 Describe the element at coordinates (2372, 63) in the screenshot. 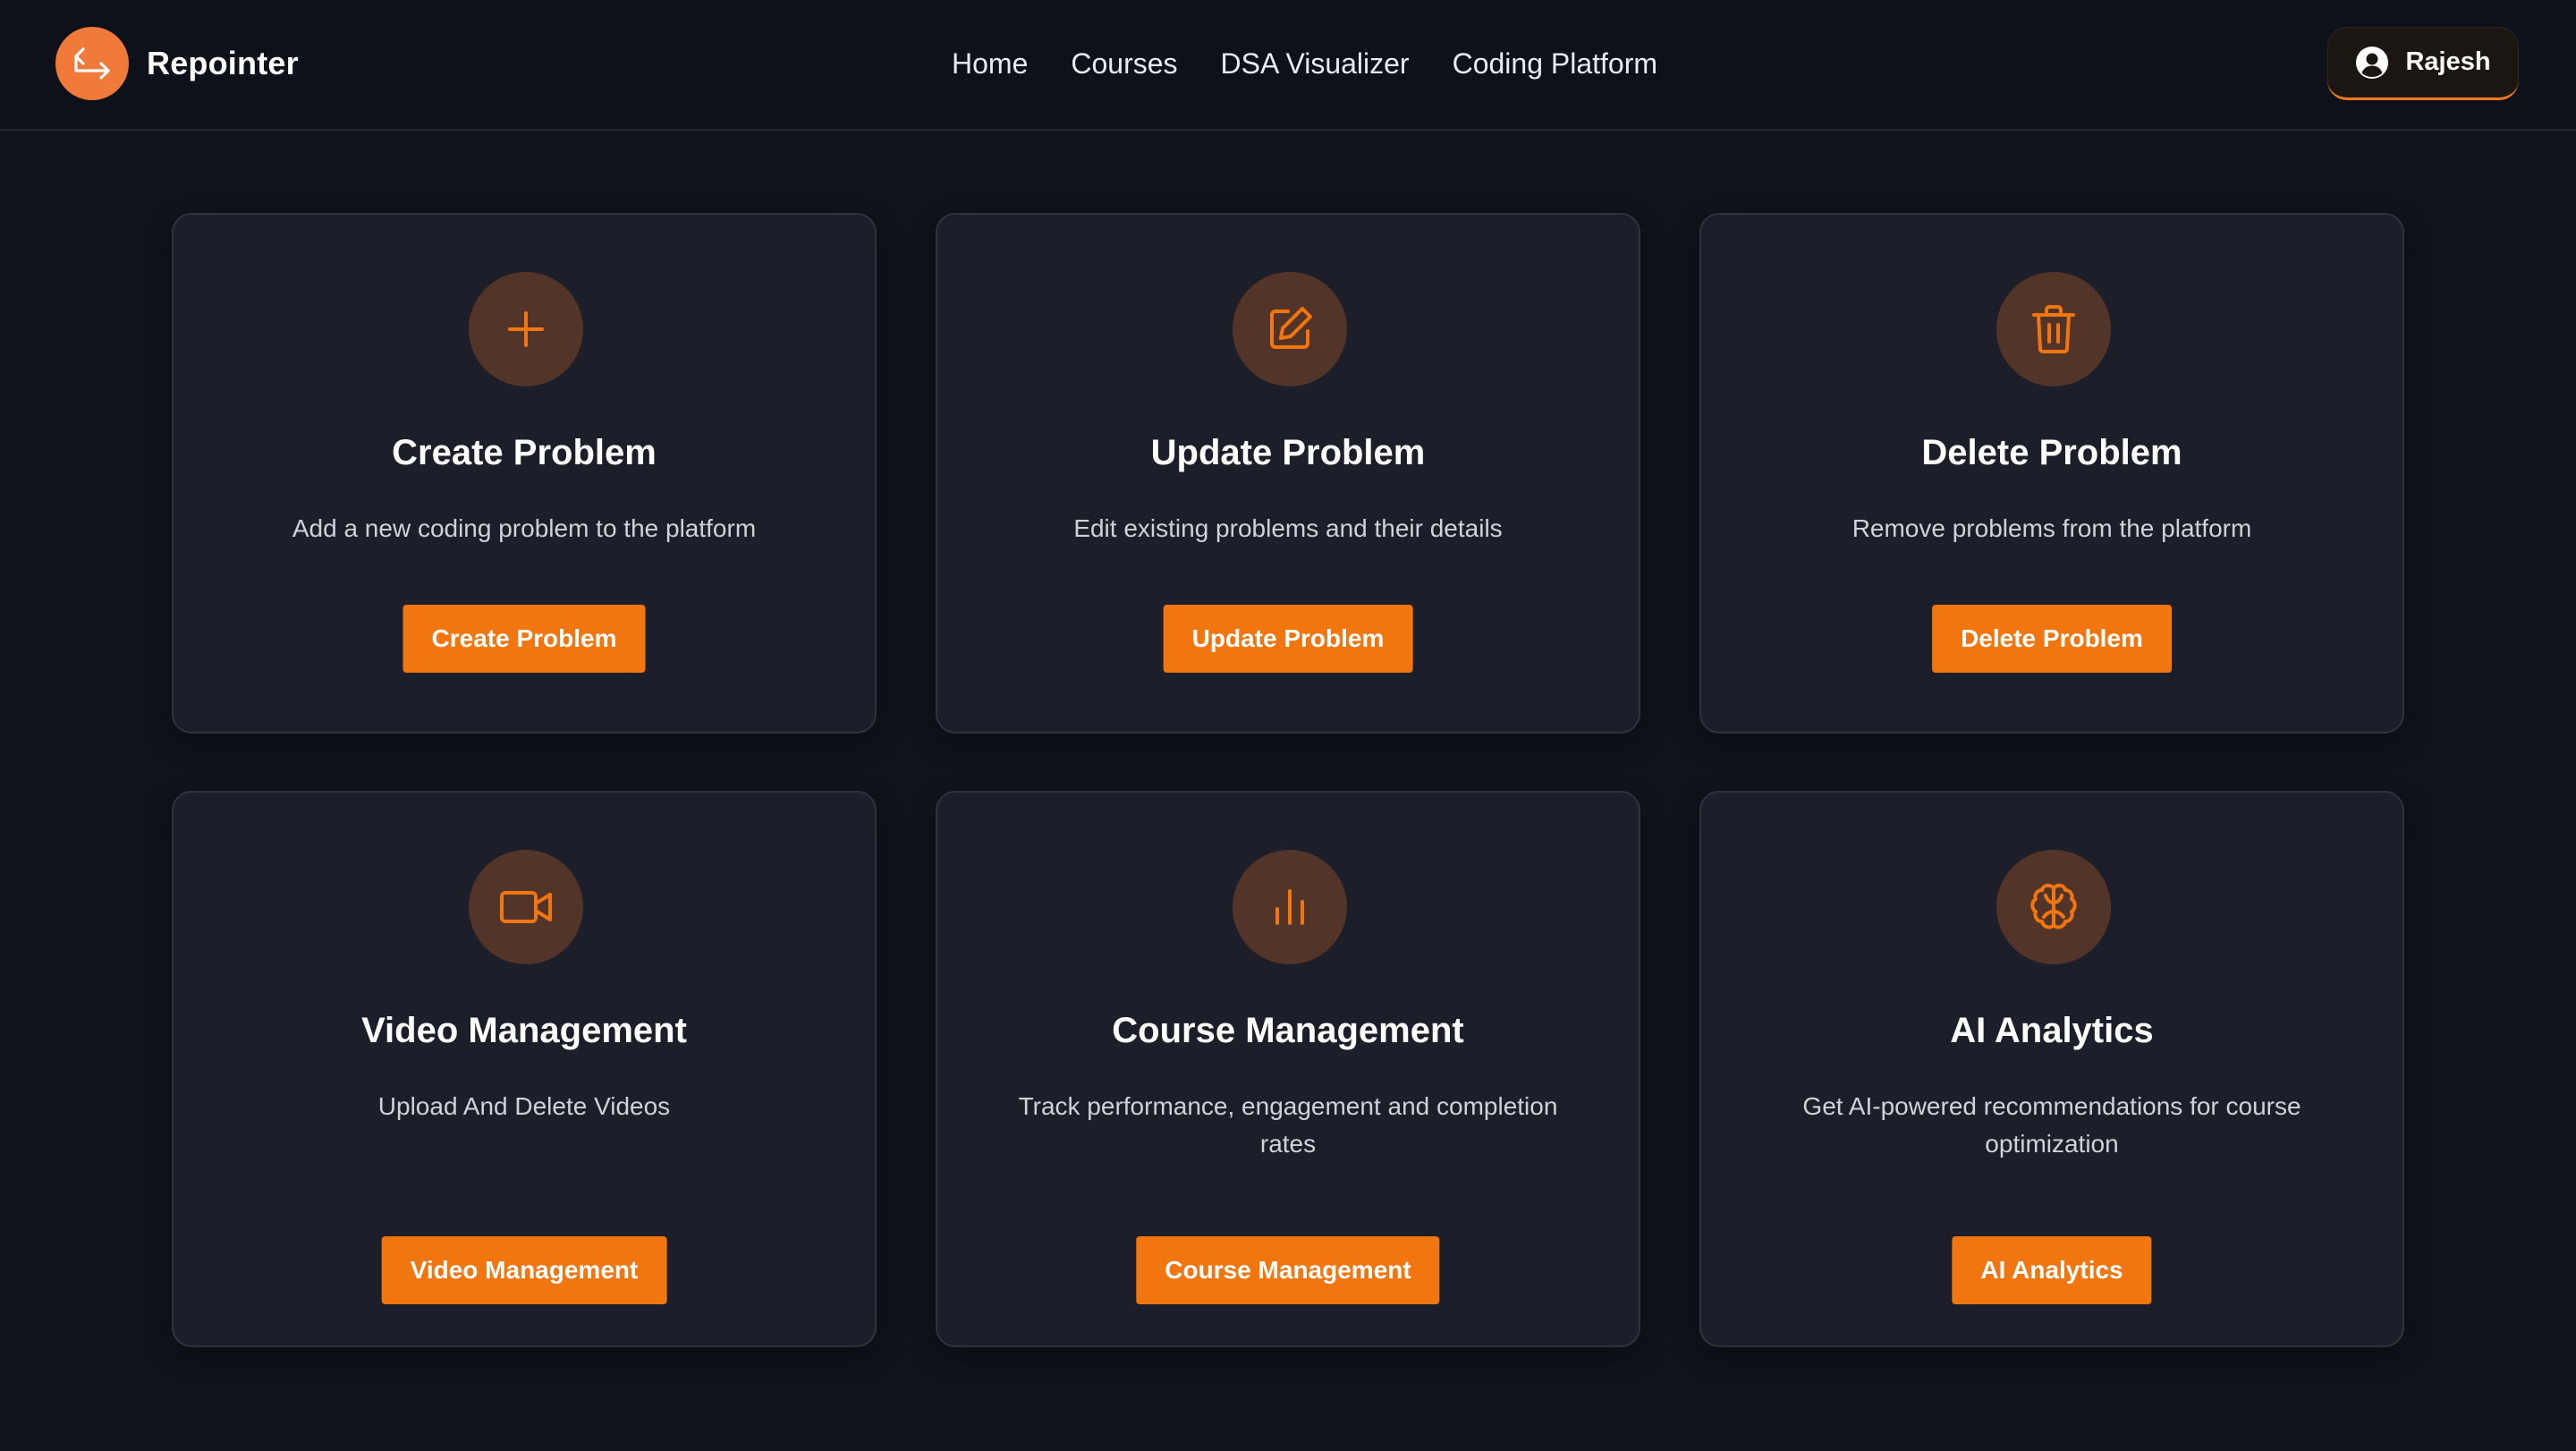

I see `user-circle-icon` at that location.